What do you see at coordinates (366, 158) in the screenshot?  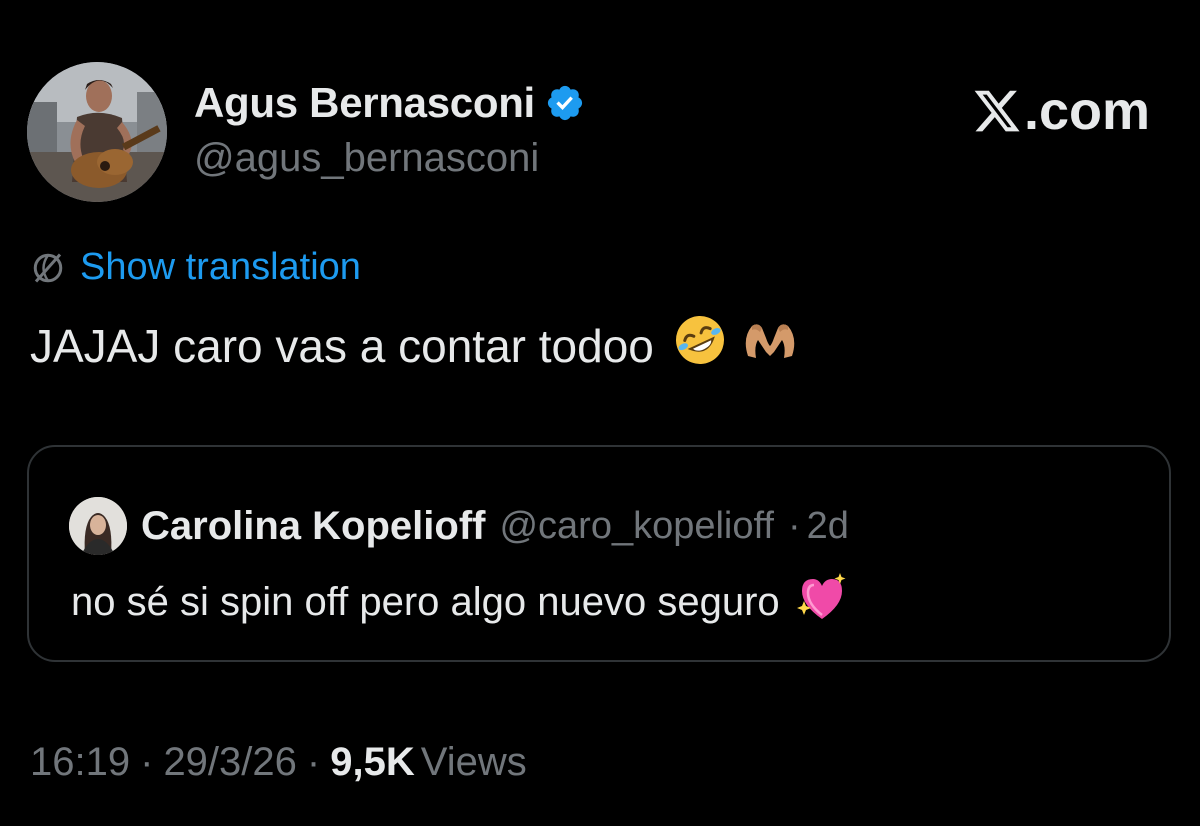 I see `author-handle: @agus_bernasconi` at bounding box center [366, 158].